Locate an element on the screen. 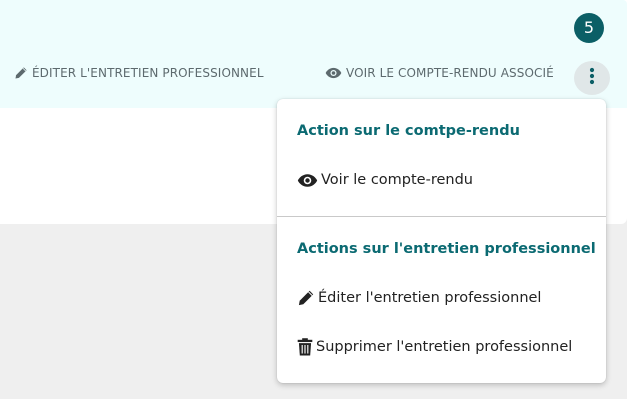  menu-item-delete-interview-label: Supprimer l'entretien professionnel is located at coordinates (444, 347).